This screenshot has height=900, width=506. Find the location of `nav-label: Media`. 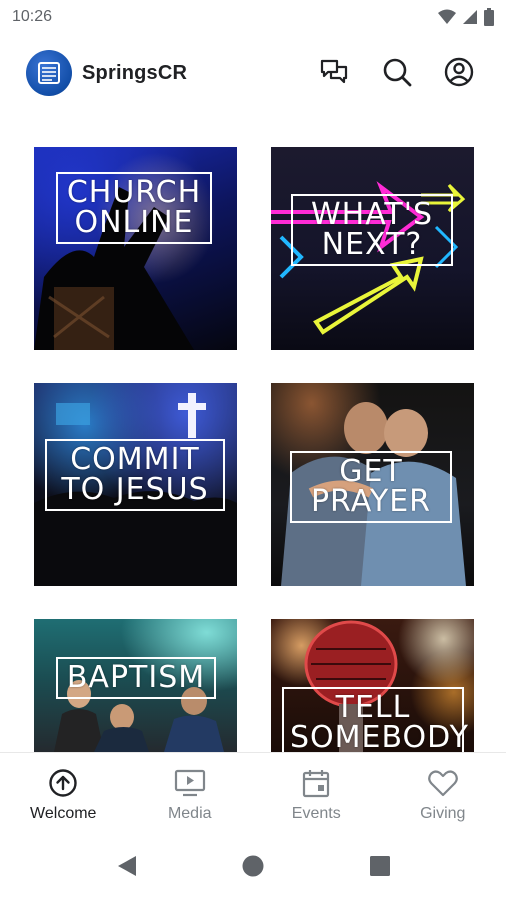

nav-label: Media is located at coordinates (189, 813).